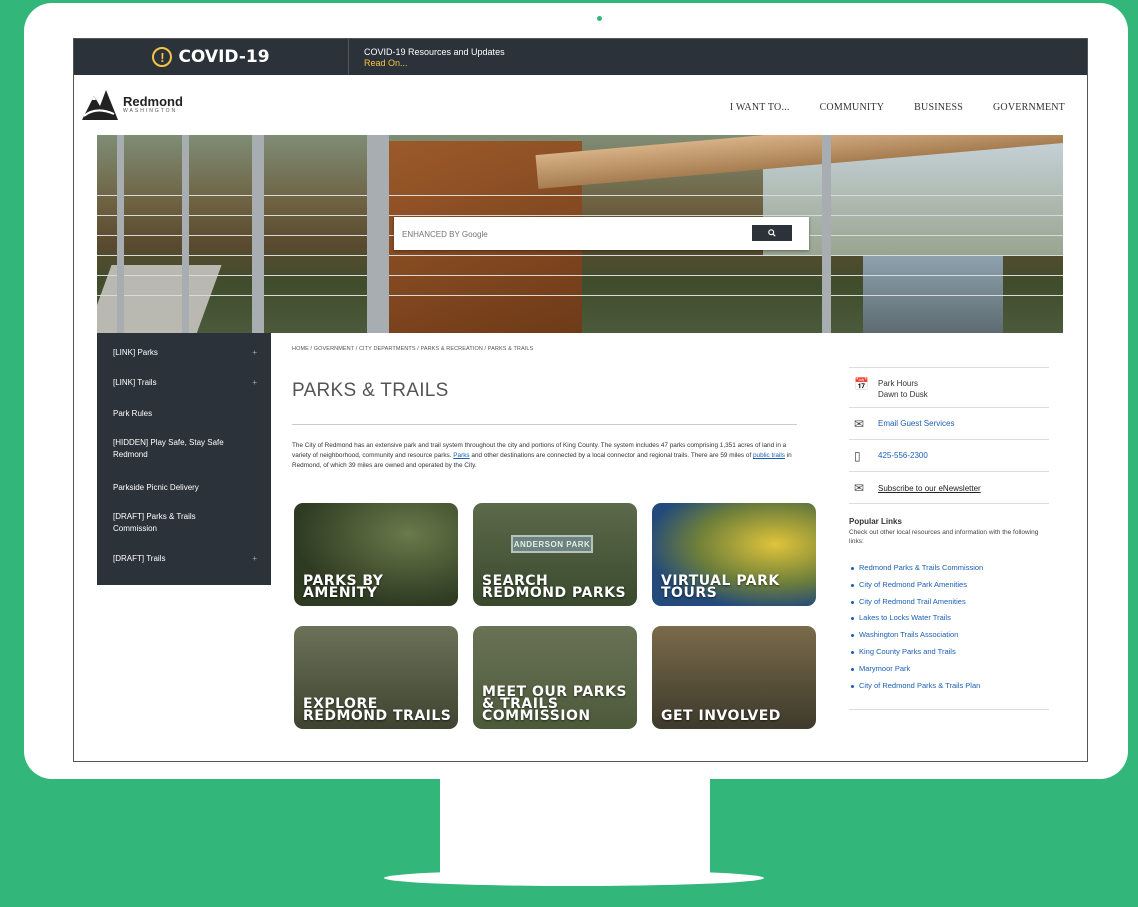 The image size is (1138, 907). I want to click on public-trails-link: public trails, so click(769, 455).